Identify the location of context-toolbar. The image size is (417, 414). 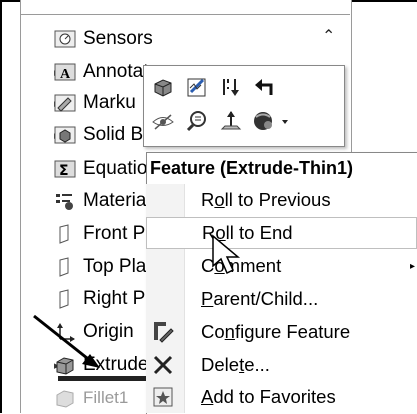
(244, 106).